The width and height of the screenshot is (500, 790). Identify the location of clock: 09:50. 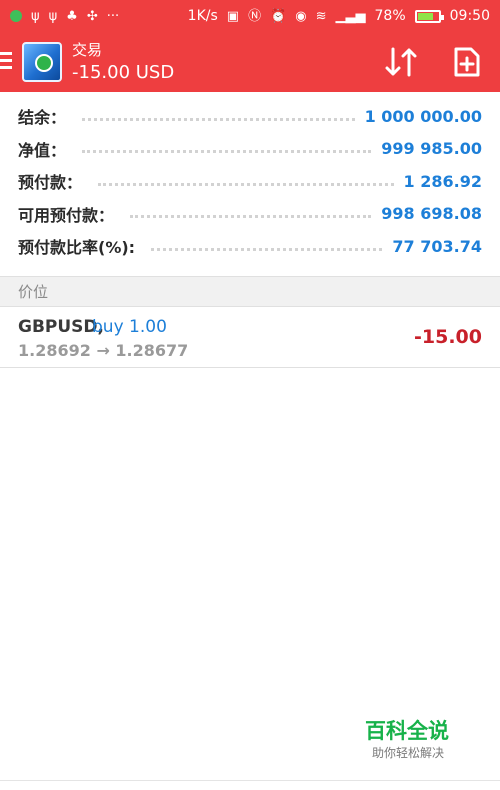
(469, 16).